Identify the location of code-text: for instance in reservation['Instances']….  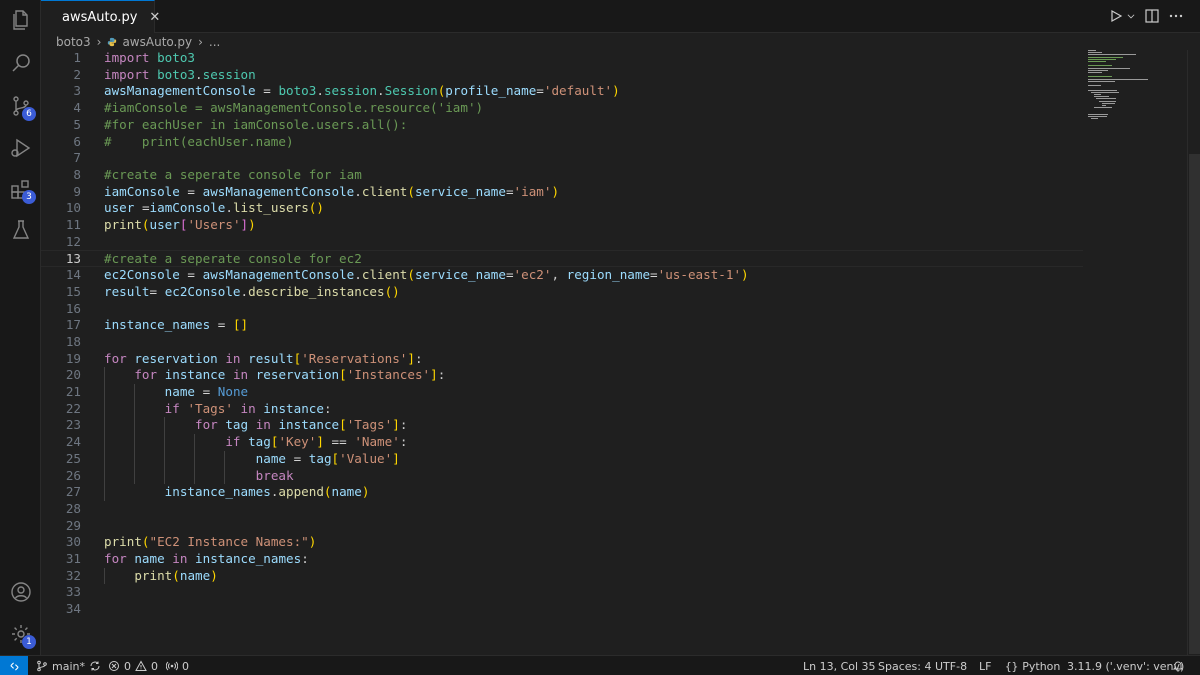
(290, 375).